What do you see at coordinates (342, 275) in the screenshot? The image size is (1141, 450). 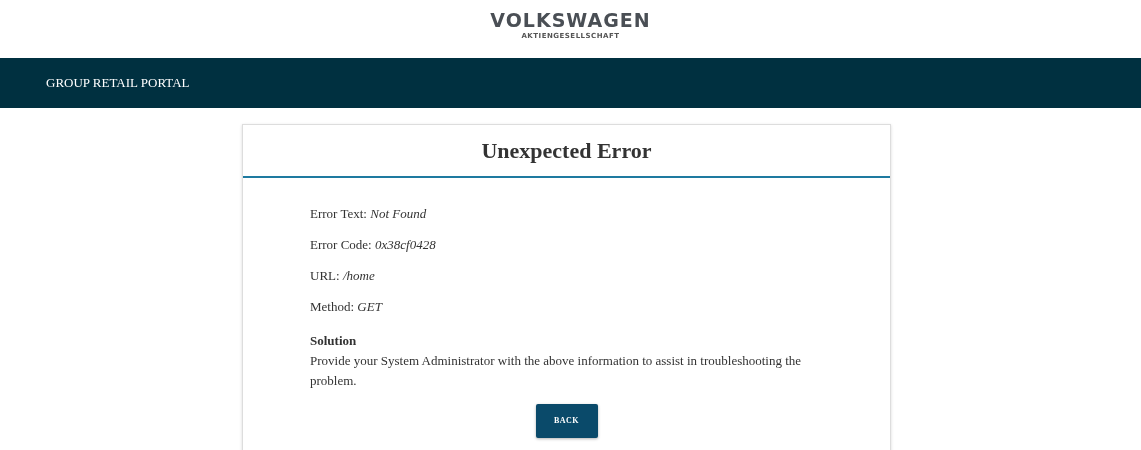 I see `error-detail: URL: /home` at bounding box center [342, 275].